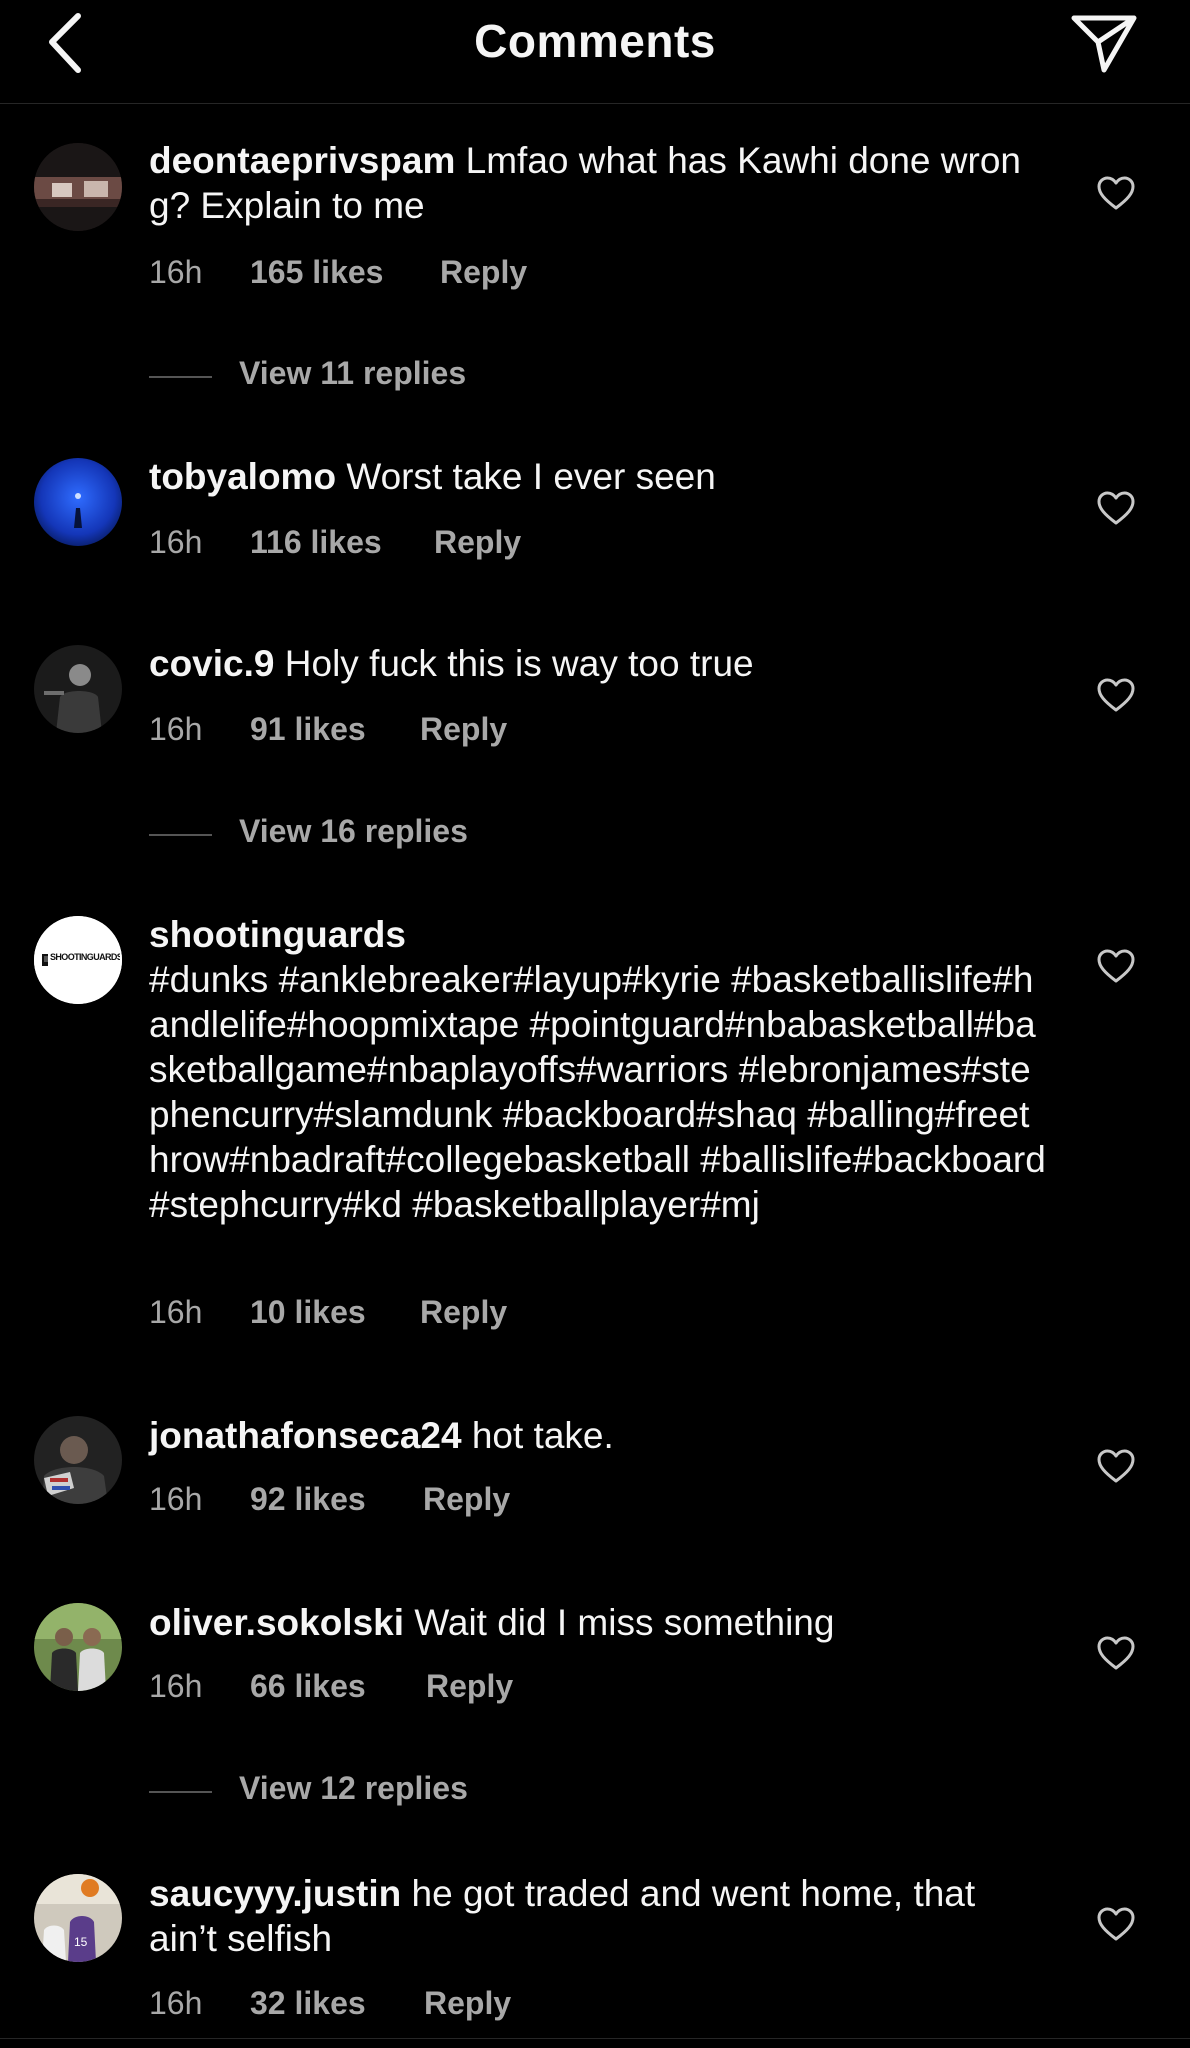  Describe the element at coordinates (542, 1435) in the screenshot. I see `comment-text: hot take.` at that location.